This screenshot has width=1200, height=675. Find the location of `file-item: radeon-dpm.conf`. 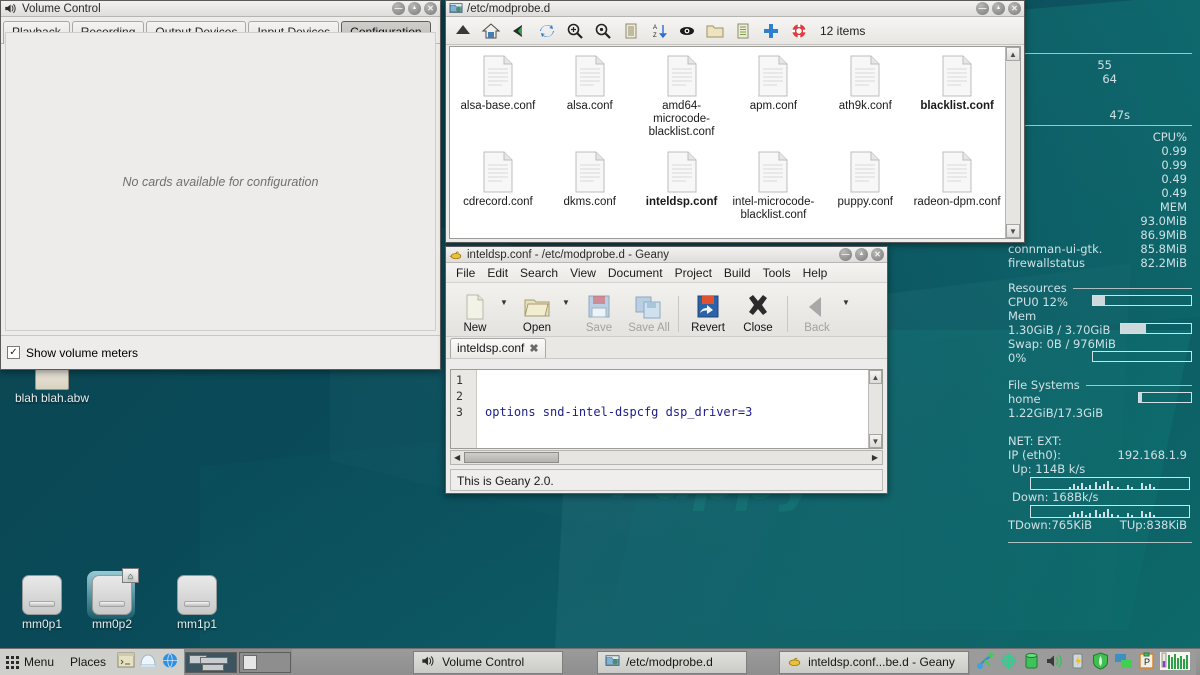

file-item: radeon-dpm.conf is located at coordinates (957, 186).